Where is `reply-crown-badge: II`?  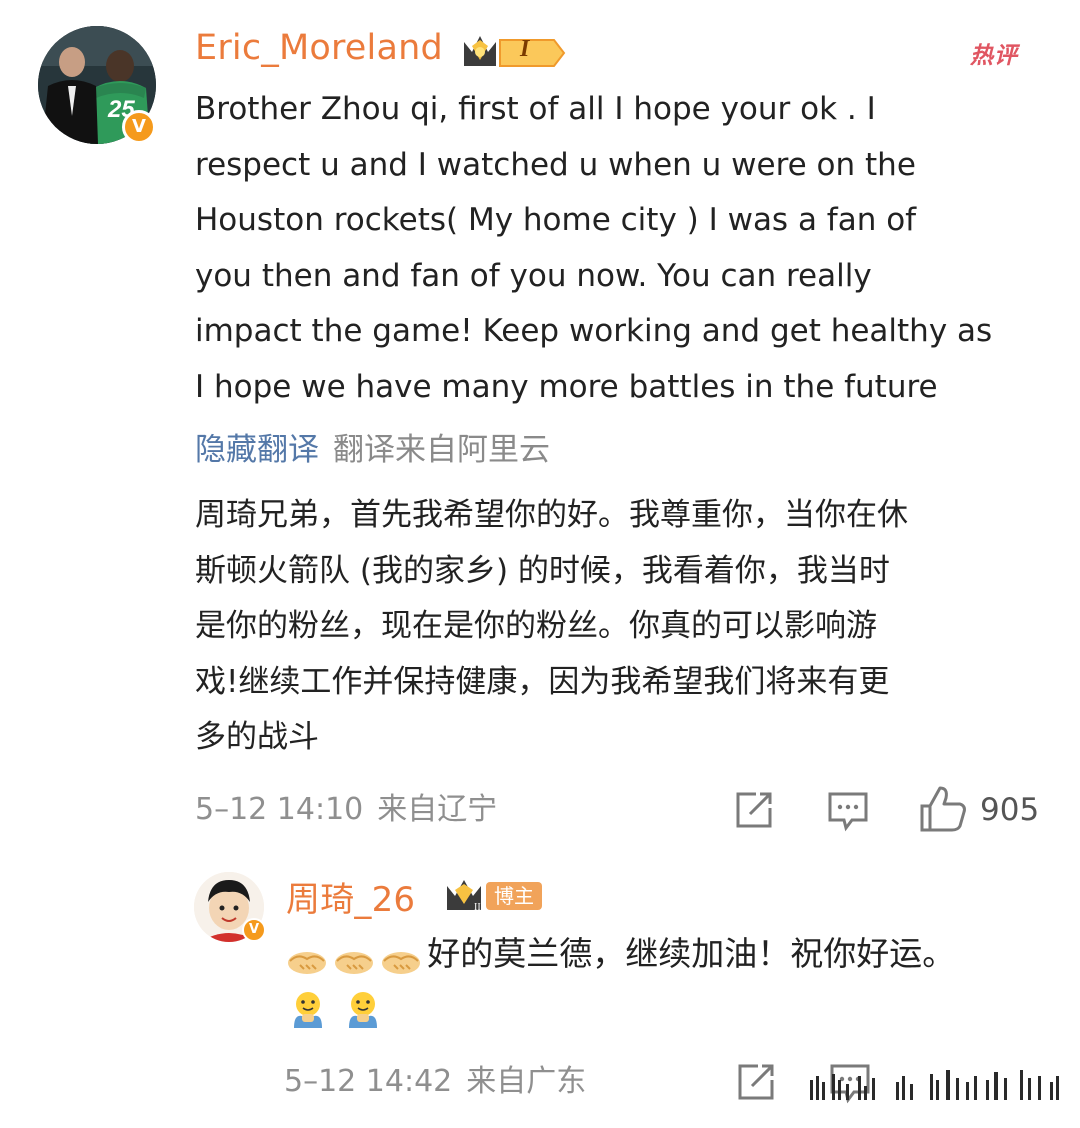 reply-crown-badge: II is located at coordinates (465, 898).